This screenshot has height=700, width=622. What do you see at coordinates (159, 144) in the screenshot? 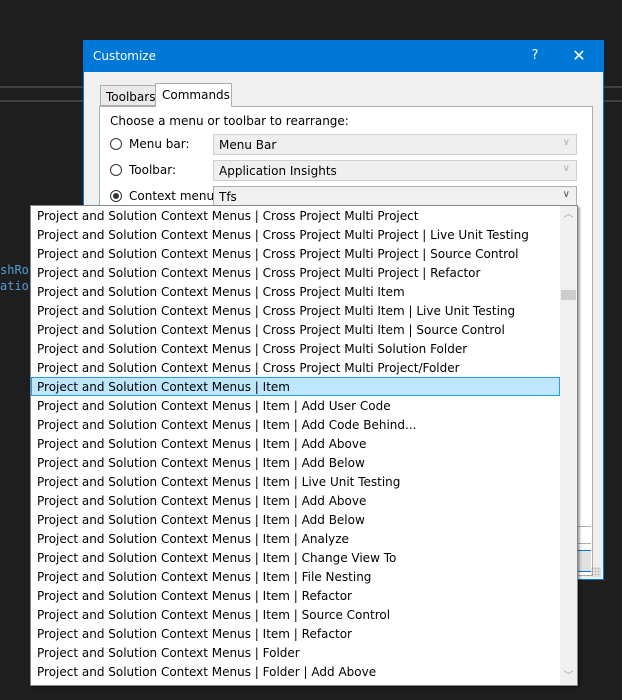
I see `menu-bar-label: Menu bar:` at bounding box center [159, 144].